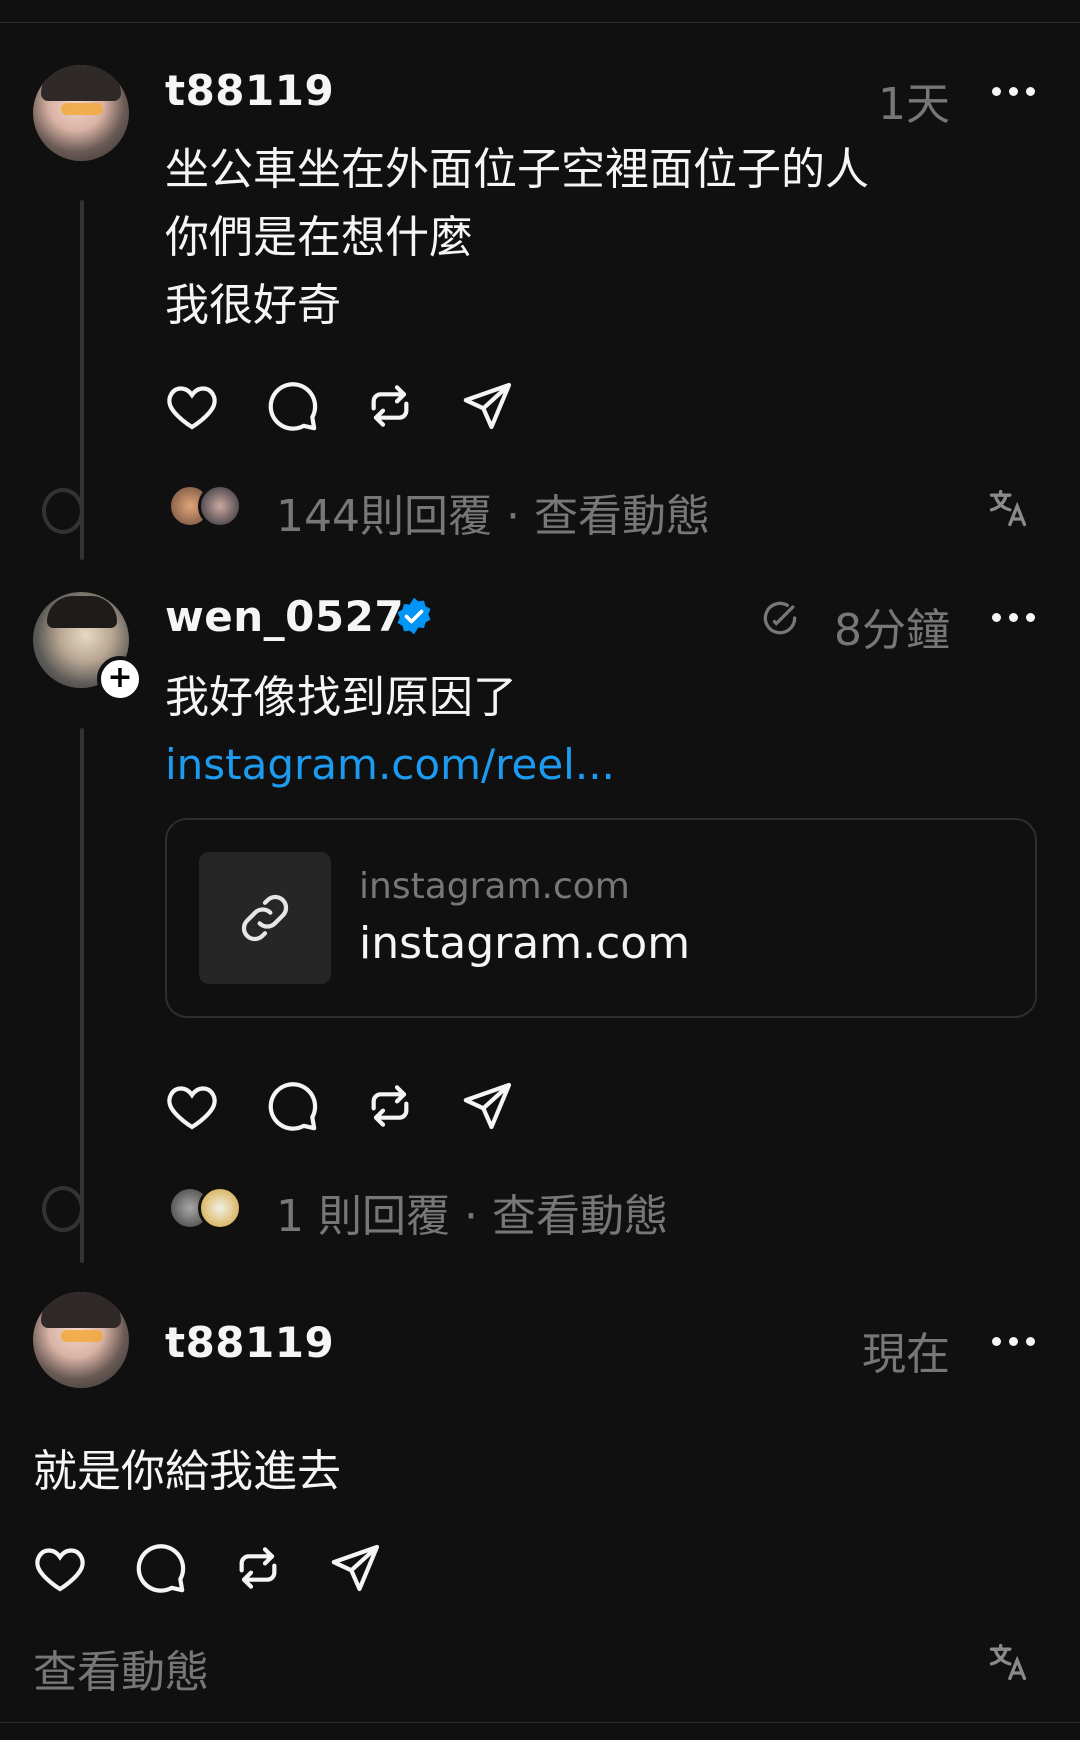  Describe the element at coordinates (494, 886) in the screenshot. I see `card-domain: instagram.com` at that location.